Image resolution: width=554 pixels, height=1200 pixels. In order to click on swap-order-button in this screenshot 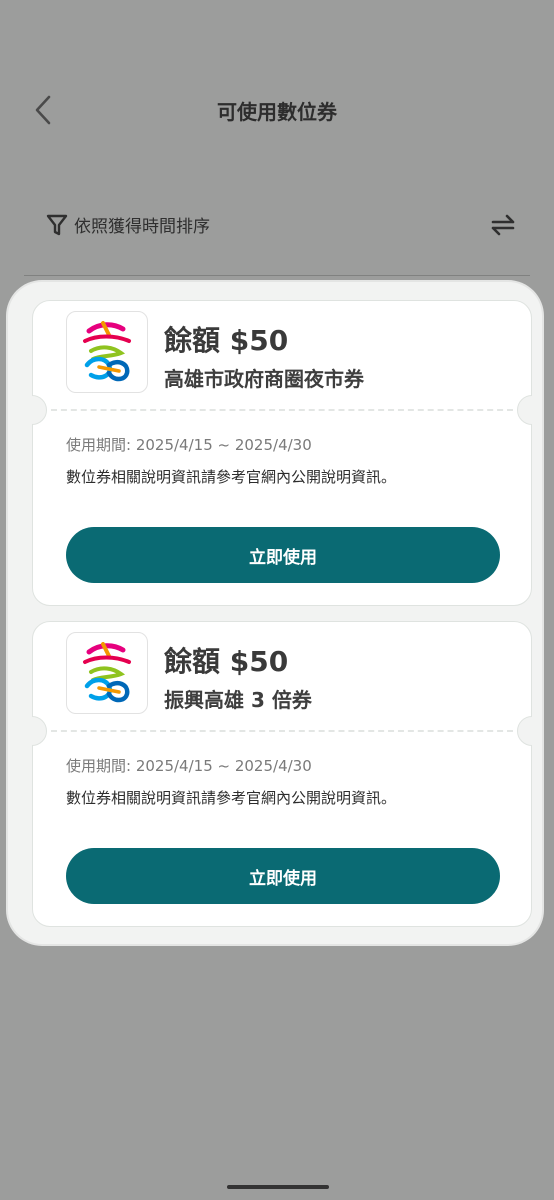, I will do `click(503, 225)`.